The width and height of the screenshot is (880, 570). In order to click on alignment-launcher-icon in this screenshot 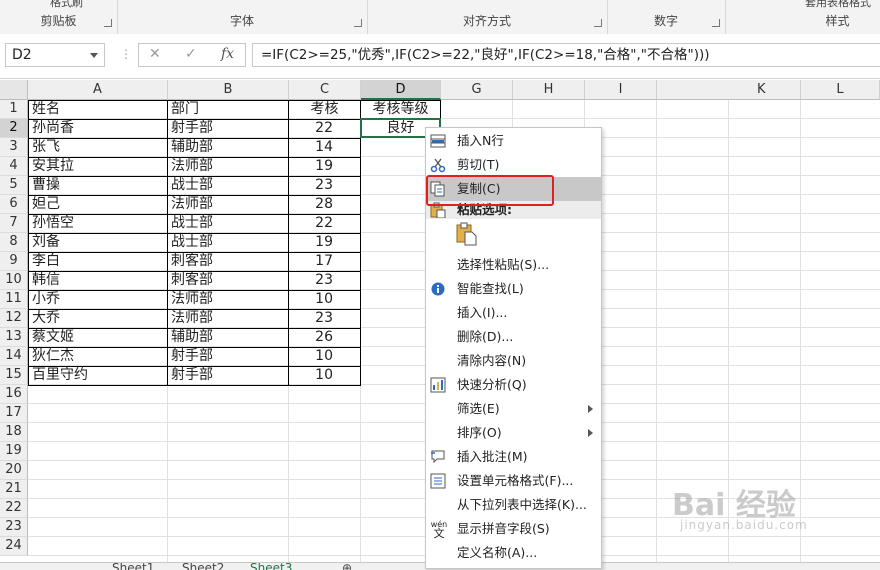, I will do `click(598, 23)`.